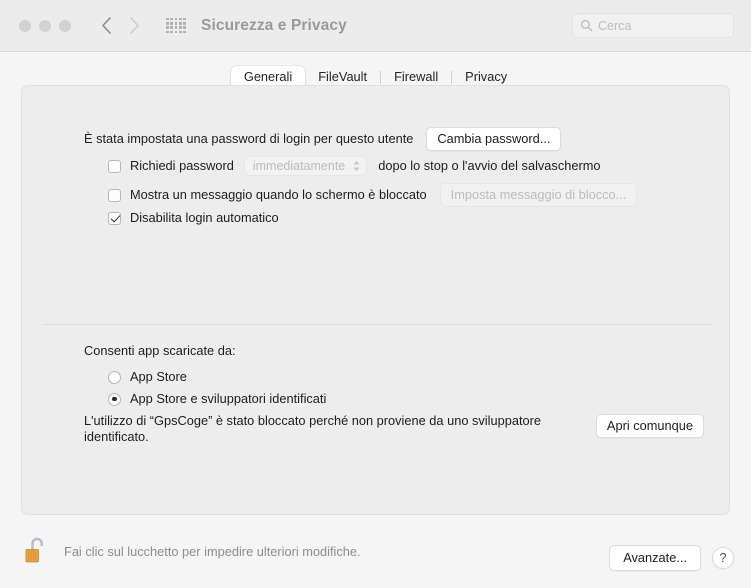  I want to click on disable-autologin-row: Disabilita login automatico, so click(193, 218).